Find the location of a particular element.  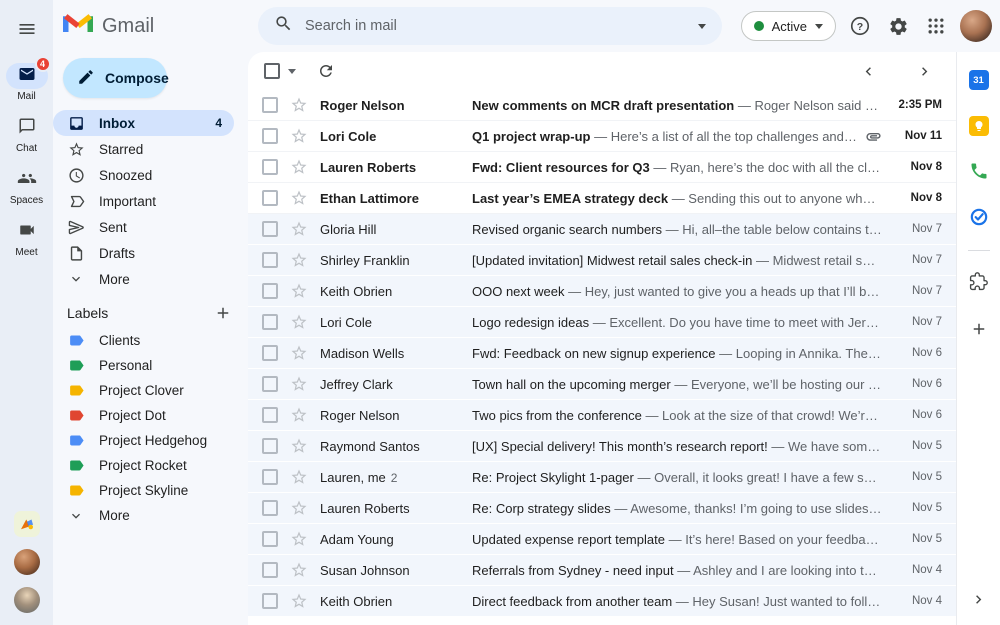

search-options-caret-icon is located at coordinates (702, 26).